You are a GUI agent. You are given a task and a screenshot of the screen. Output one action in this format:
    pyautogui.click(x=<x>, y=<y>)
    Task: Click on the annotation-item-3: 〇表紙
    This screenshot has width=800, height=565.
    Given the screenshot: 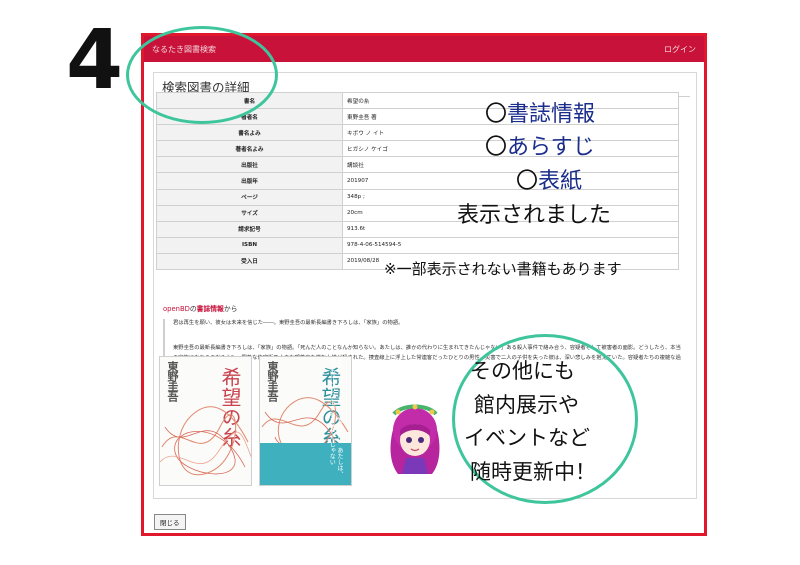 What is the action you would take?
    pyautogui.click(x=549, y=179)
    